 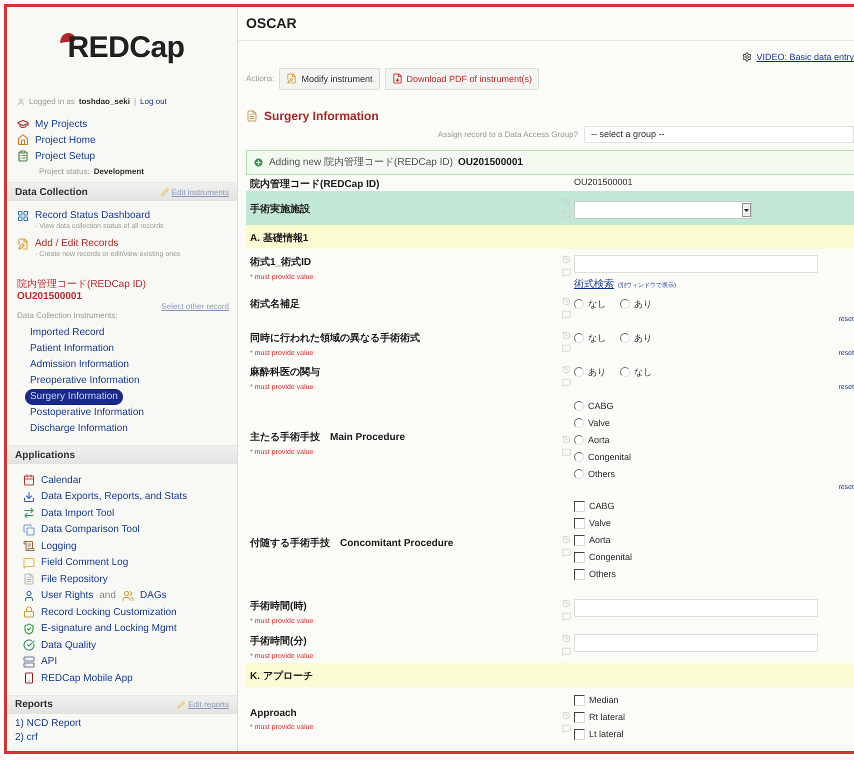 What do you see at coordinates (258, 162) in the screenshot?
I see `plus-icon` at bounding box center [258, 162].